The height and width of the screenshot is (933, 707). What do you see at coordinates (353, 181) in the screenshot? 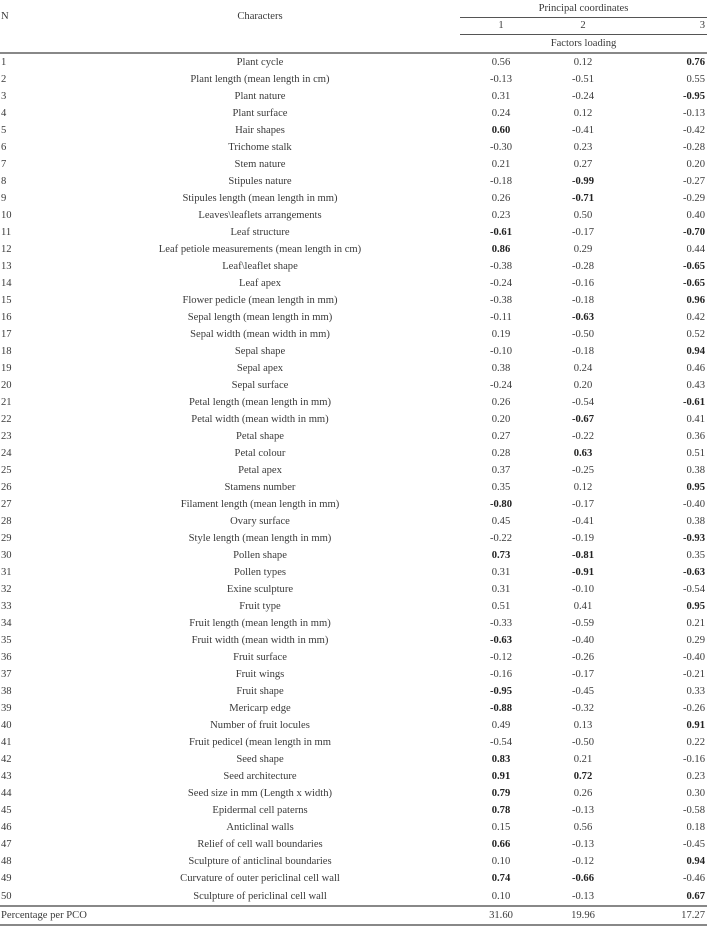
I see `table-row: 8 Stipules nature -0.18 -0.99 -0.27` at bounding box center [353, 181].